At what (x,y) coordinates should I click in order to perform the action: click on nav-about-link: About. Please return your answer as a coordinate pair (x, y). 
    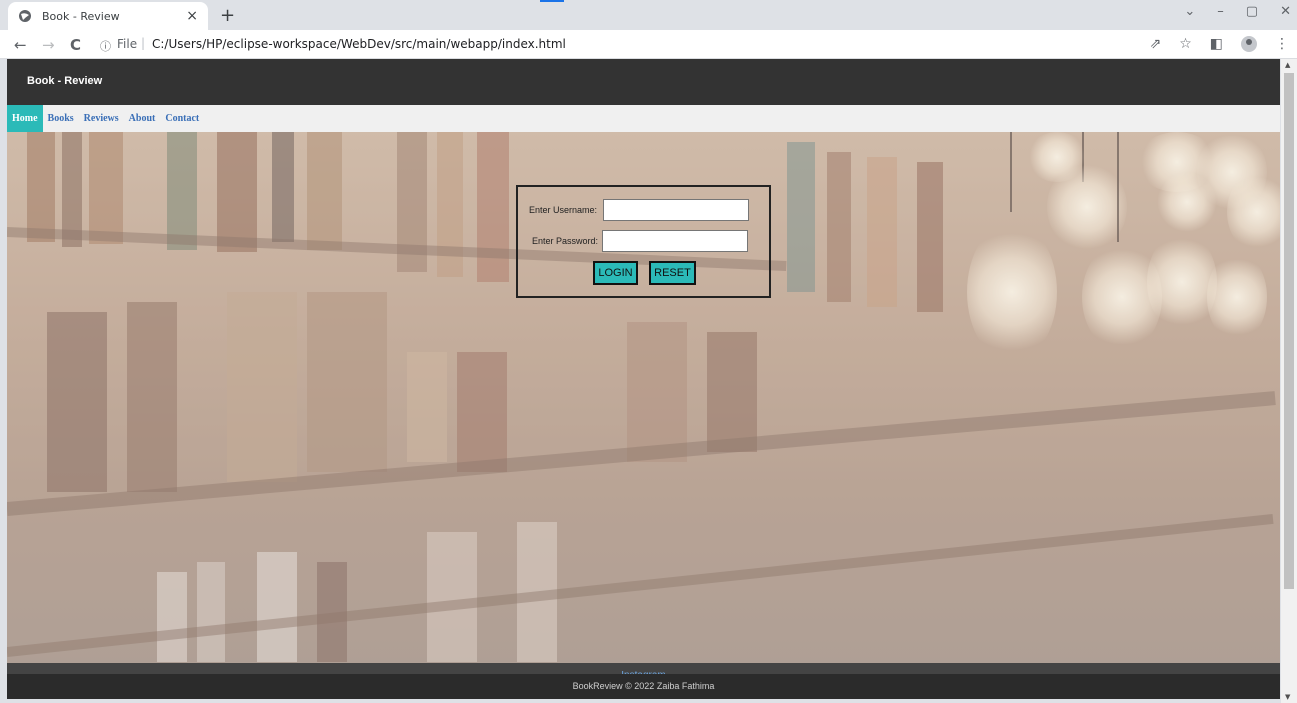
    Looking at the image, I should click on (142, 118).